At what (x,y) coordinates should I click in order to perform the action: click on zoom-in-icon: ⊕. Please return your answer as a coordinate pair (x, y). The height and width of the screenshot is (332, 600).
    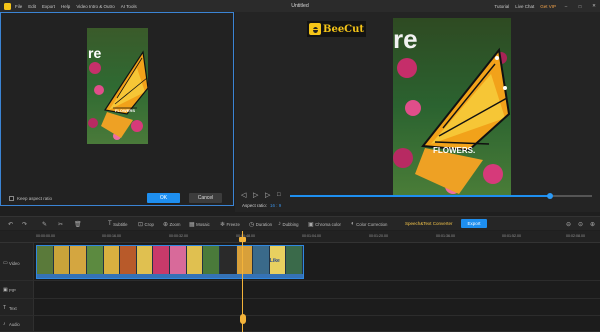
    Looking at the image, I should click on (592, 224).